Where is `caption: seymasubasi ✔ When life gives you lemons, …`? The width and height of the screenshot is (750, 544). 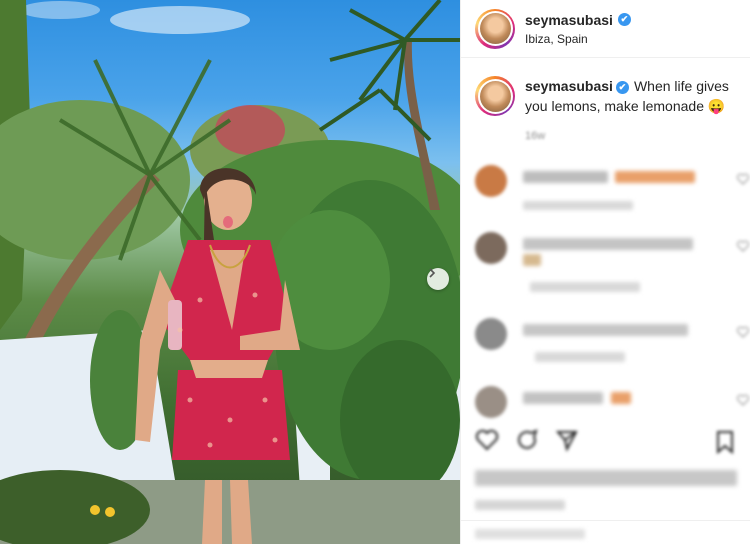 caption: seymasubasi ✔ When life gives you lemons, … is located at coordinates (605, 87).